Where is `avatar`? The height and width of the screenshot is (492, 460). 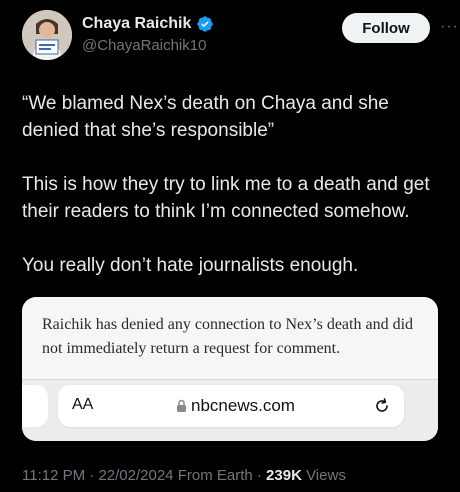 avatar is located at coordinates (47, 35).